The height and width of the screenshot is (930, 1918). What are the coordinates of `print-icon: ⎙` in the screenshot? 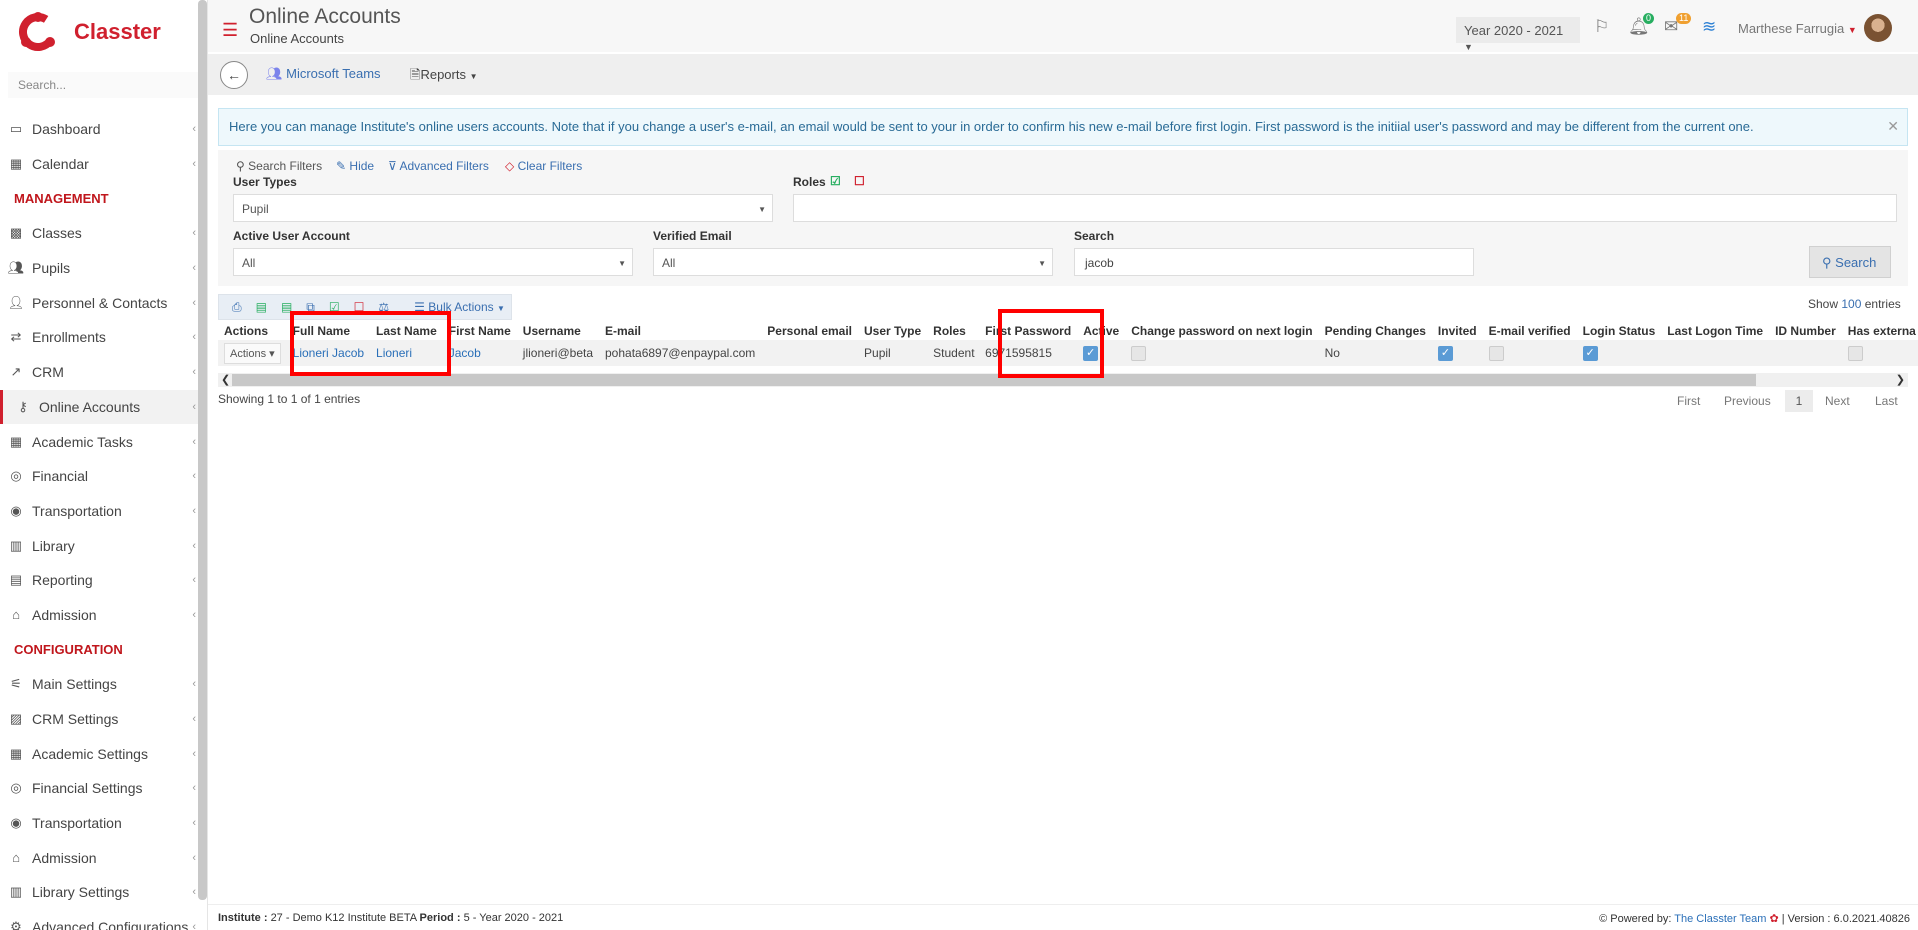 It's located at (237, 307).